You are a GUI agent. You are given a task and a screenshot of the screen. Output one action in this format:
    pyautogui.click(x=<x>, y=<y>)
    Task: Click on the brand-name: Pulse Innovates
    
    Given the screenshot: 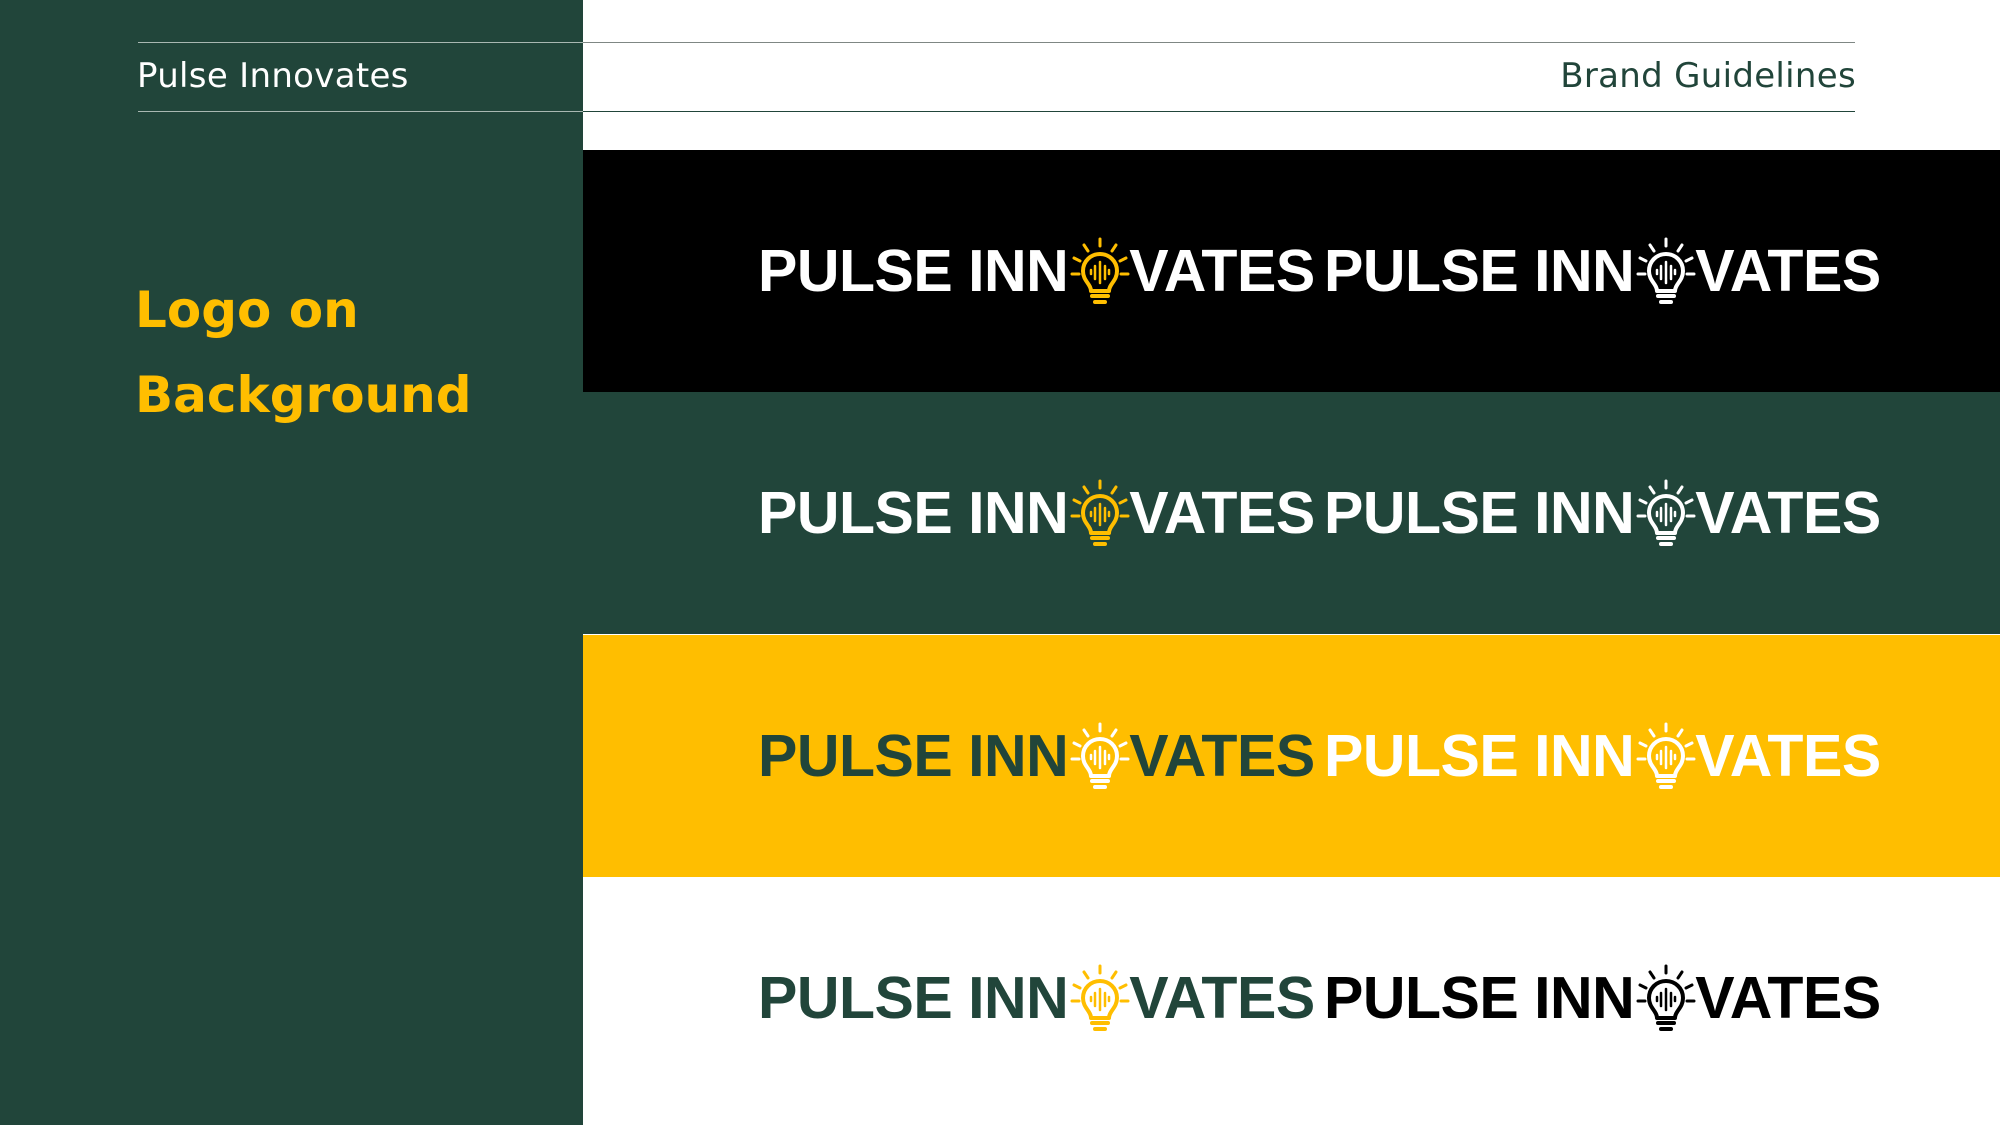 What is the action you would take?
    pyautogui.click(x=273, y=76)
    